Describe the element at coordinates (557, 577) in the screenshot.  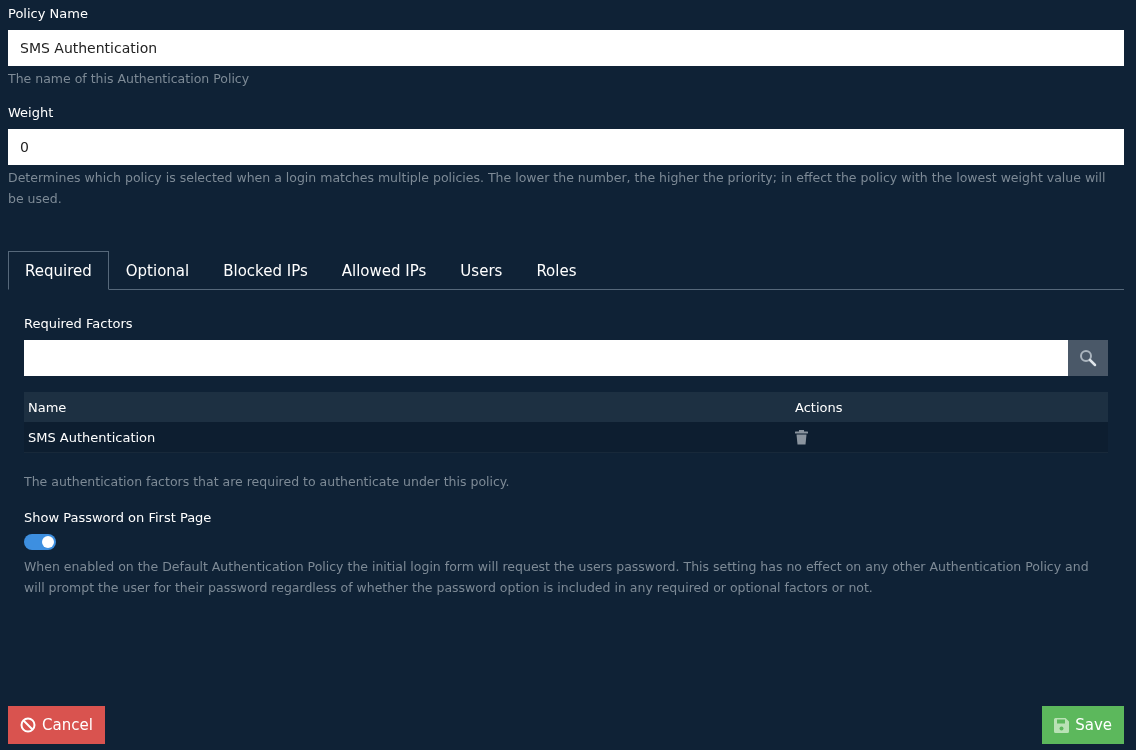
I see `help-text: When enabled on the Default Authentication Policy the initial login form will request the users password. This setting has no effect on any other Authentication Policy and will prompt the user for their password regardless of whether the password option is included in any required or optional factors or not.` at that location.